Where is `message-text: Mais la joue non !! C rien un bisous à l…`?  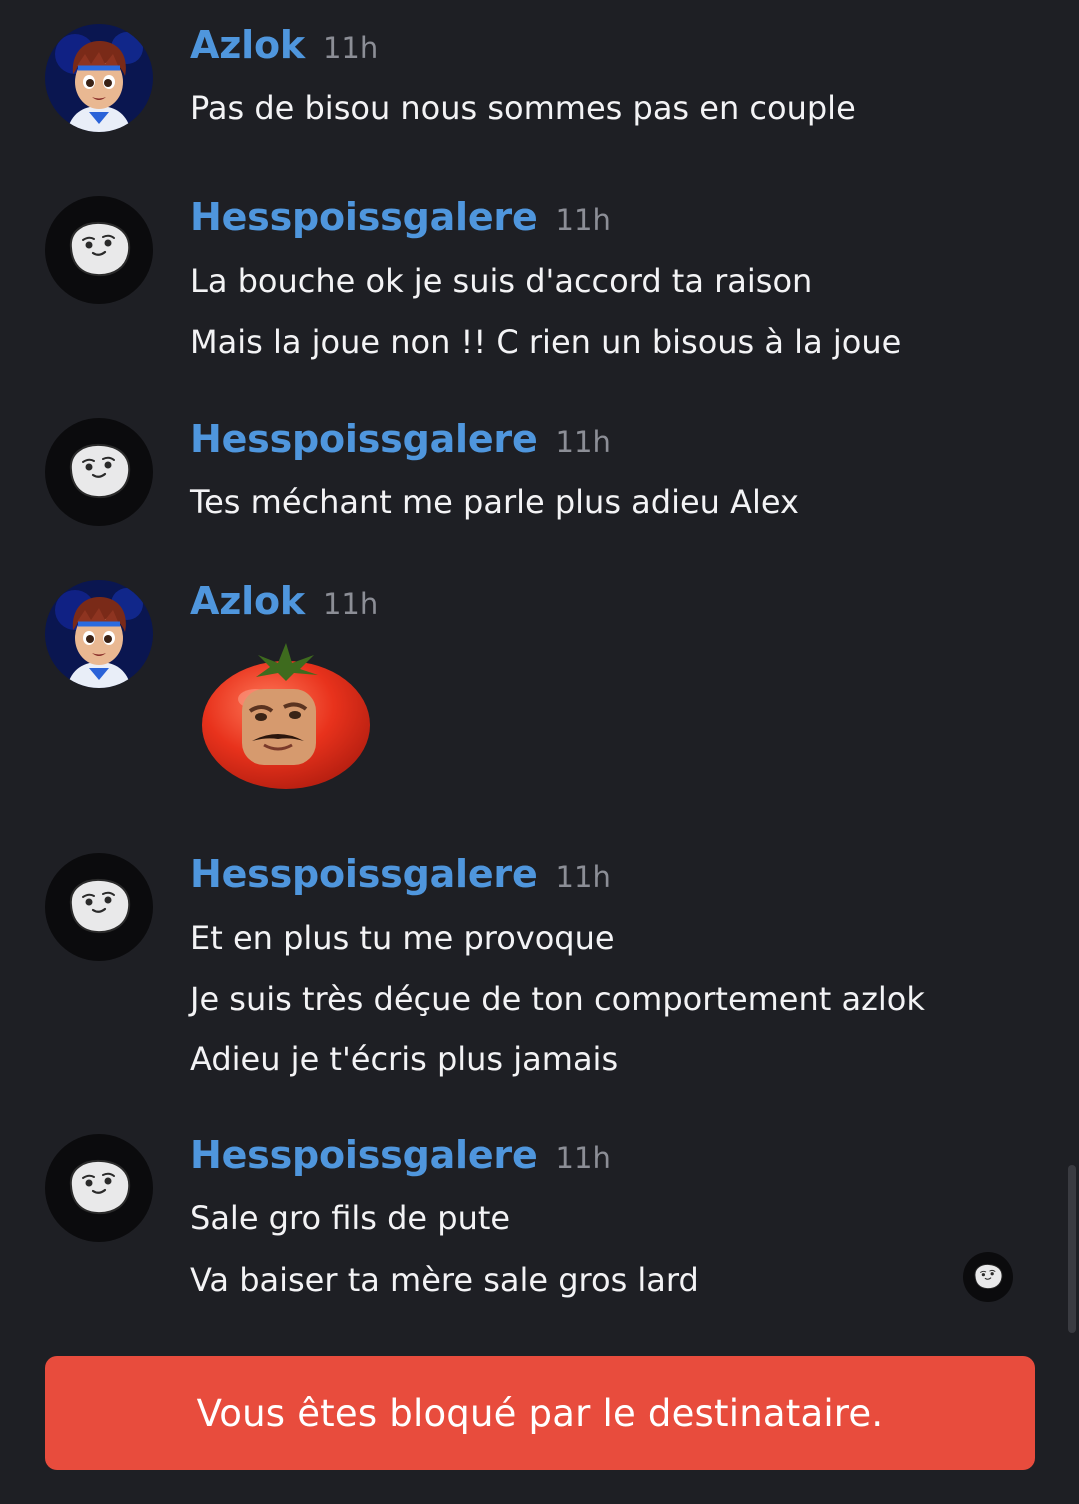
message-text: Mais la joue non !! C rien un bisous à l… is located at coordinates (546, 342).